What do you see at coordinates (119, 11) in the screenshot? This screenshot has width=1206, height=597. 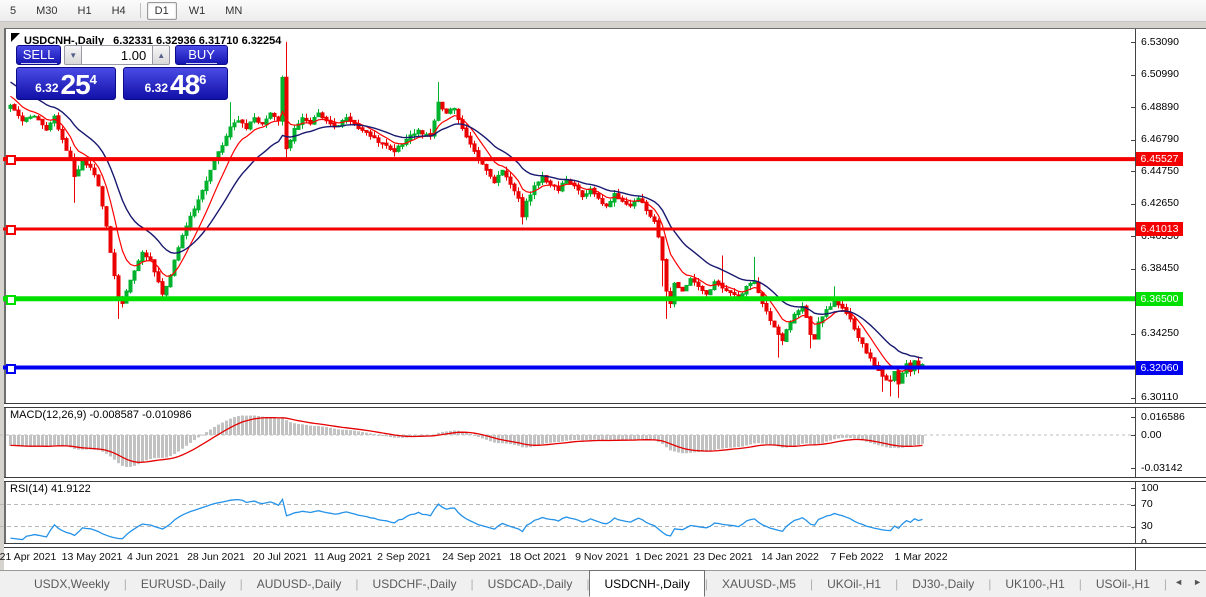 I see `timeframe-button-h4: H4` at bounding box center [119, 11].